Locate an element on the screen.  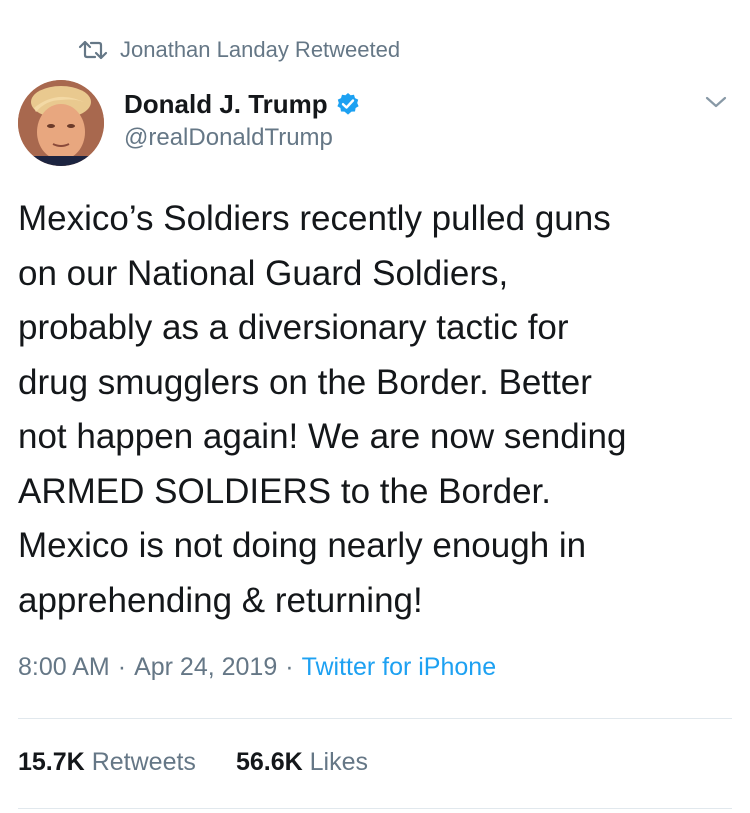
retweet-icon is located at coordinates (93, 50).